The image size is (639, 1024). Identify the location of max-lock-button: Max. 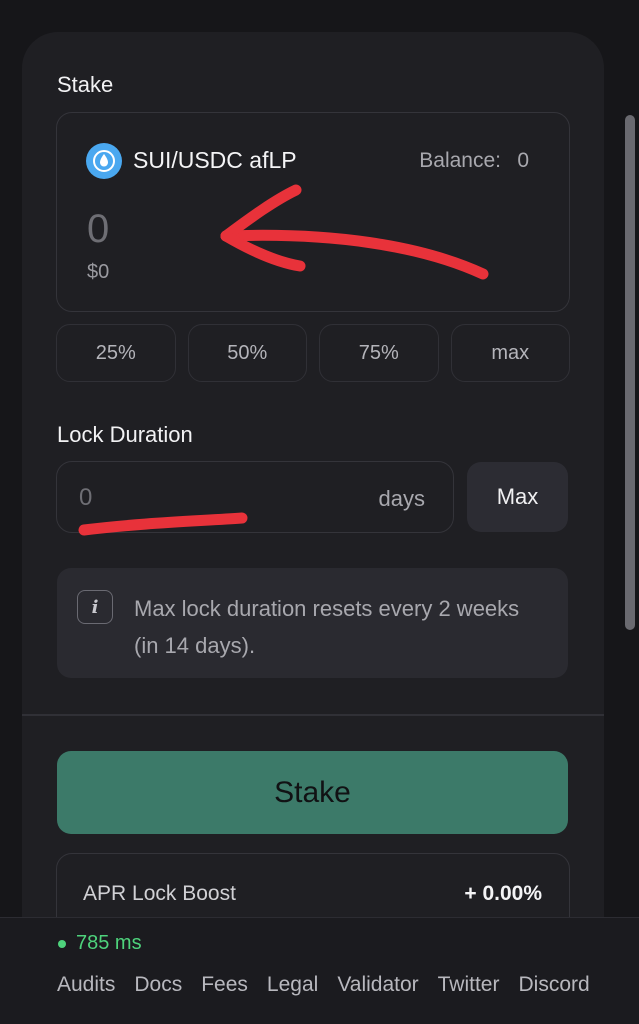
(517, 497).